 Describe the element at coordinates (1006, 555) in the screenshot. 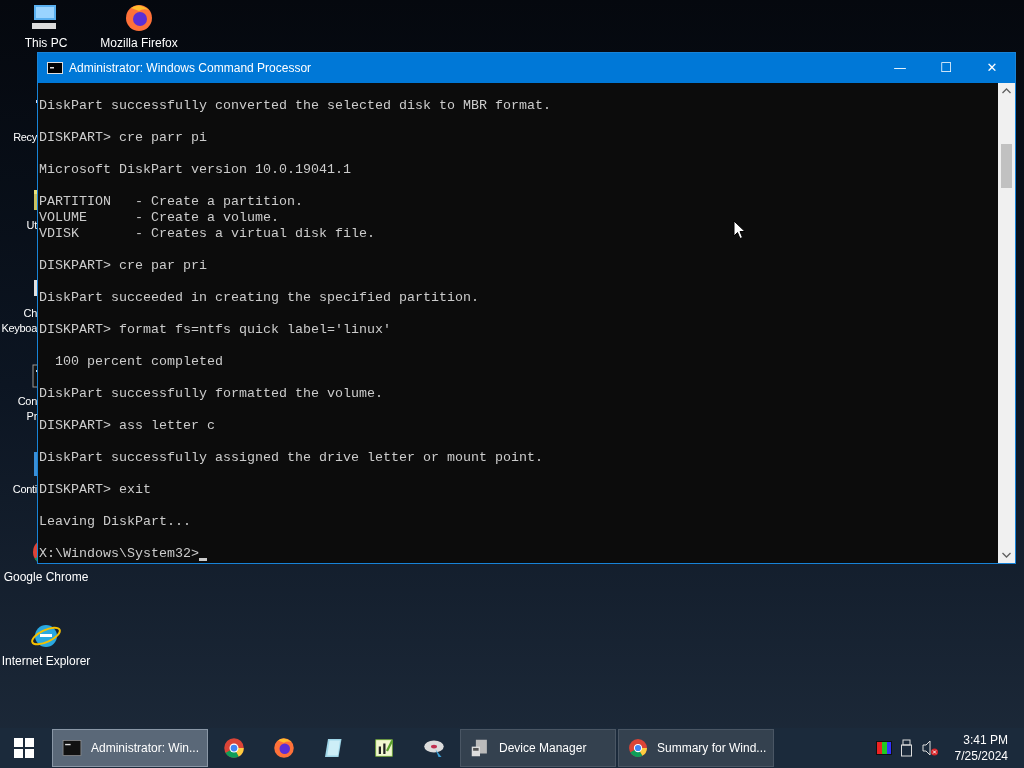

I see `scroll-down-icon` at that location.